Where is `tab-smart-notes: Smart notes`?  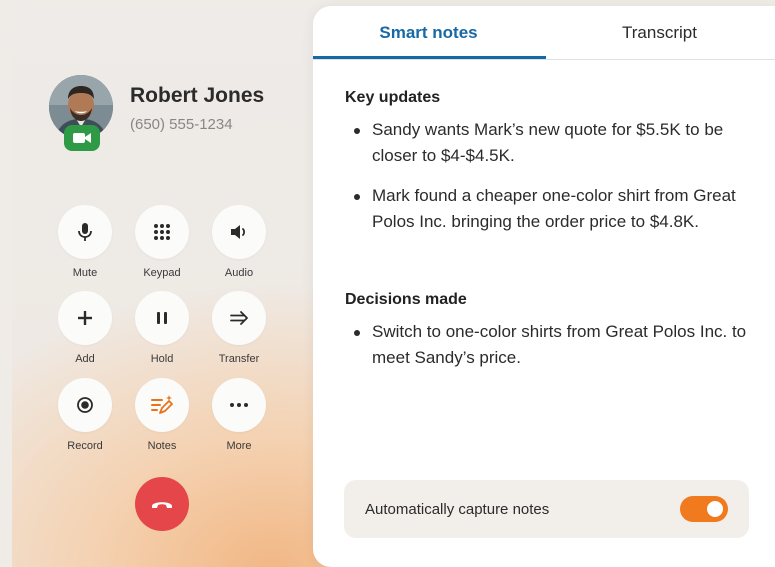 tab-smart-notes: Smart notes is located at coordinates (428, 32).